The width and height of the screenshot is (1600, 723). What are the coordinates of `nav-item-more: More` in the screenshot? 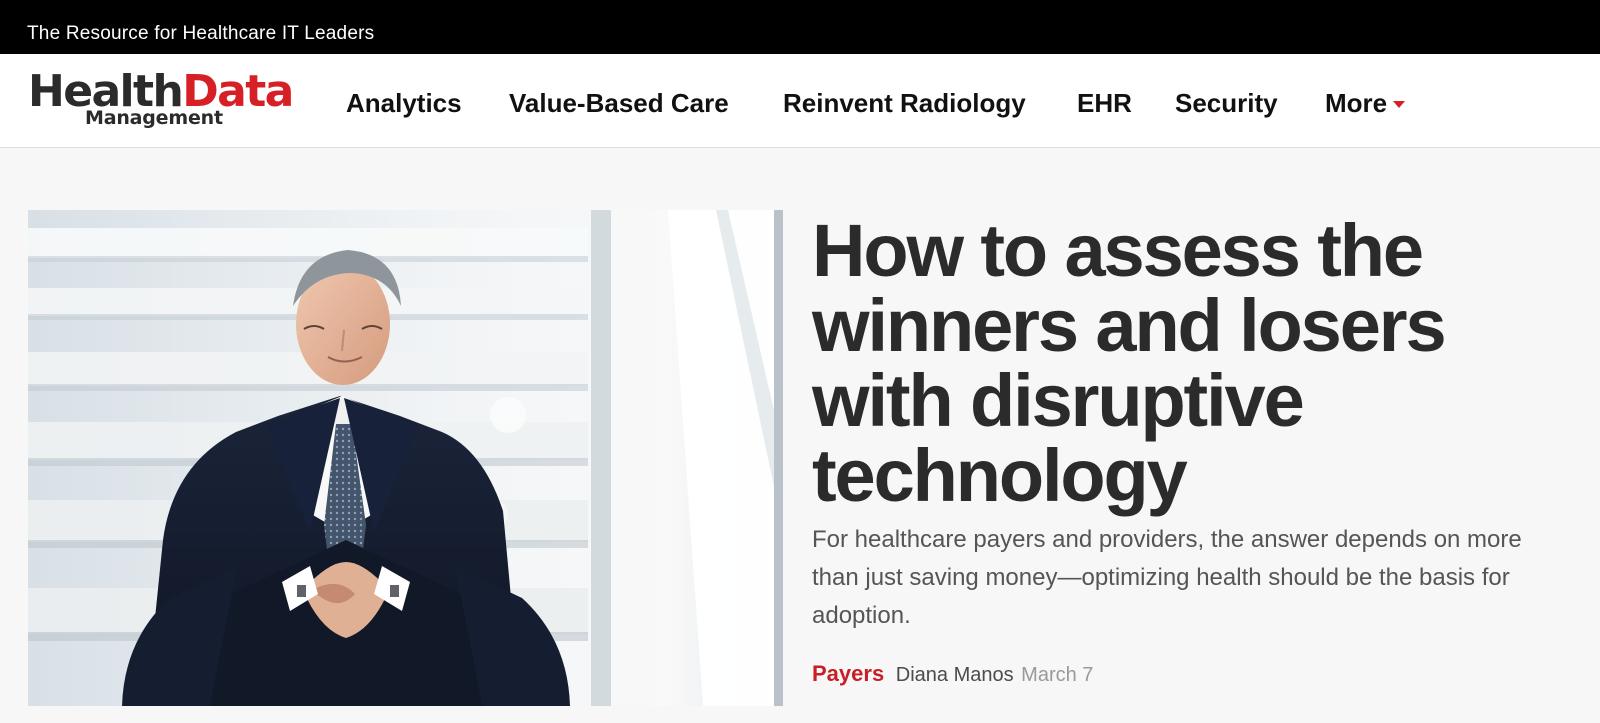 It's located at (1365, 103).